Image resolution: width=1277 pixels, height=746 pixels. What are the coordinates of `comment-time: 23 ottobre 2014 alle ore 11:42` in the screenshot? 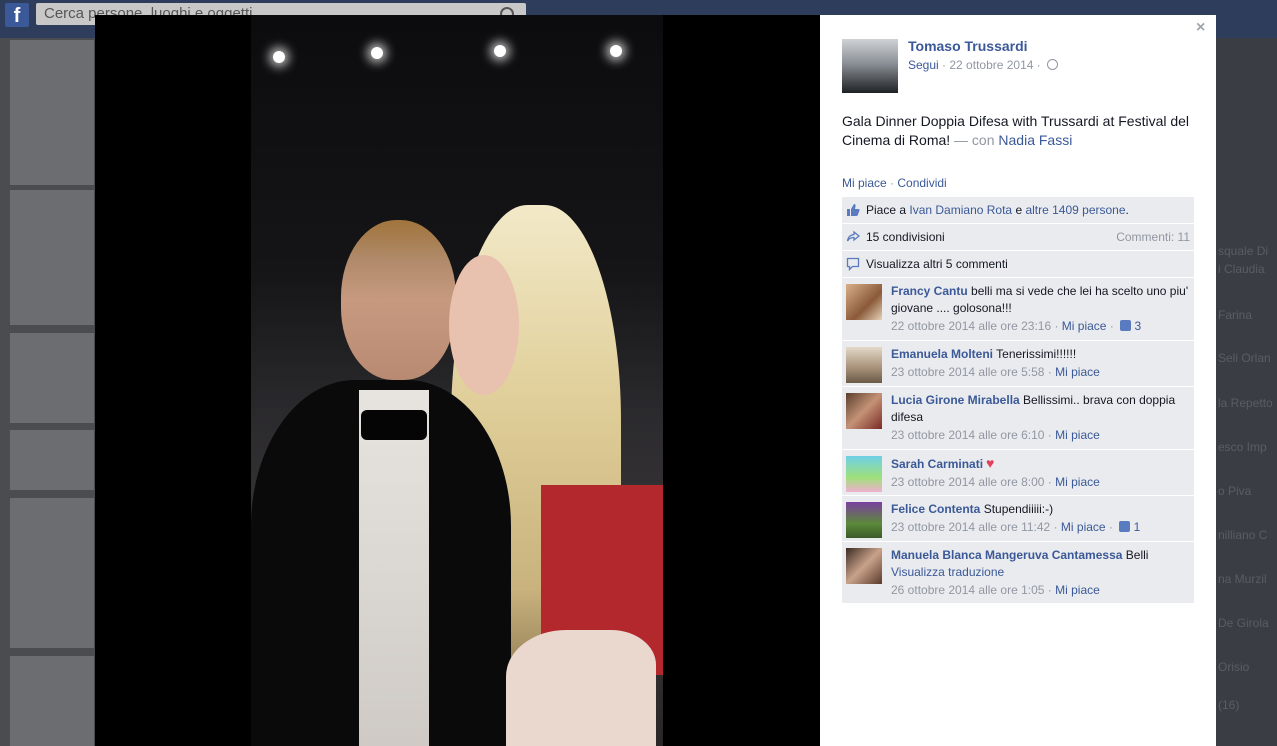 It's located at (970, 527).